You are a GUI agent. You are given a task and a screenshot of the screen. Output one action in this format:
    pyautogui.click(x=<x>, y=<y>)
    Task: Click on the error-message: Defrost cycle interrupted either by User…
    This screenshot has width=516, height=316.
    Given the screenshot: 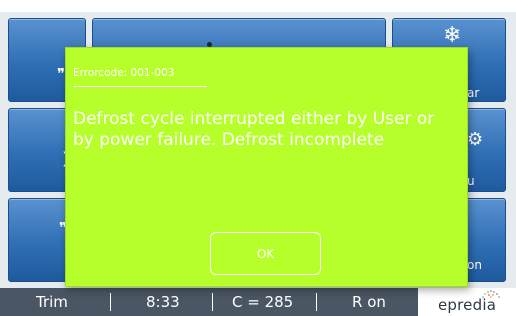 What is the action you would take?
    pyautogui.click(x=254, y=129)
    